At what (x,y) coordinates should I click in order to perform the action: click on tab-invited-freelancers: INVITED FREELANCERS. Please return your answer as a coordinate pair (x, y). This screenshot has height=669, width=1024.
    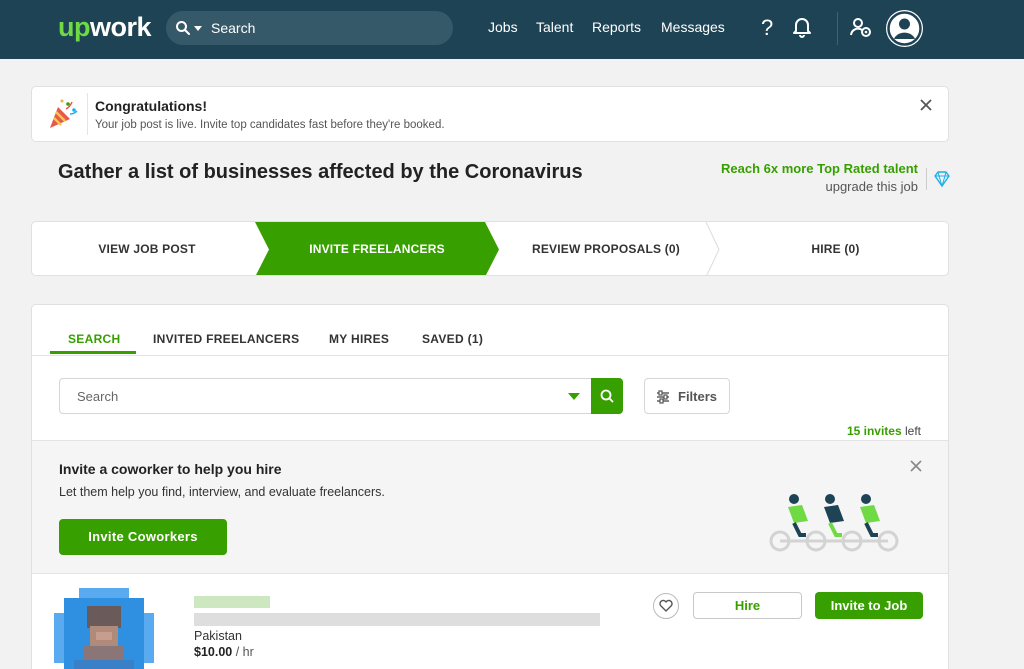
    Looking at the image, I should click on (226, 339).